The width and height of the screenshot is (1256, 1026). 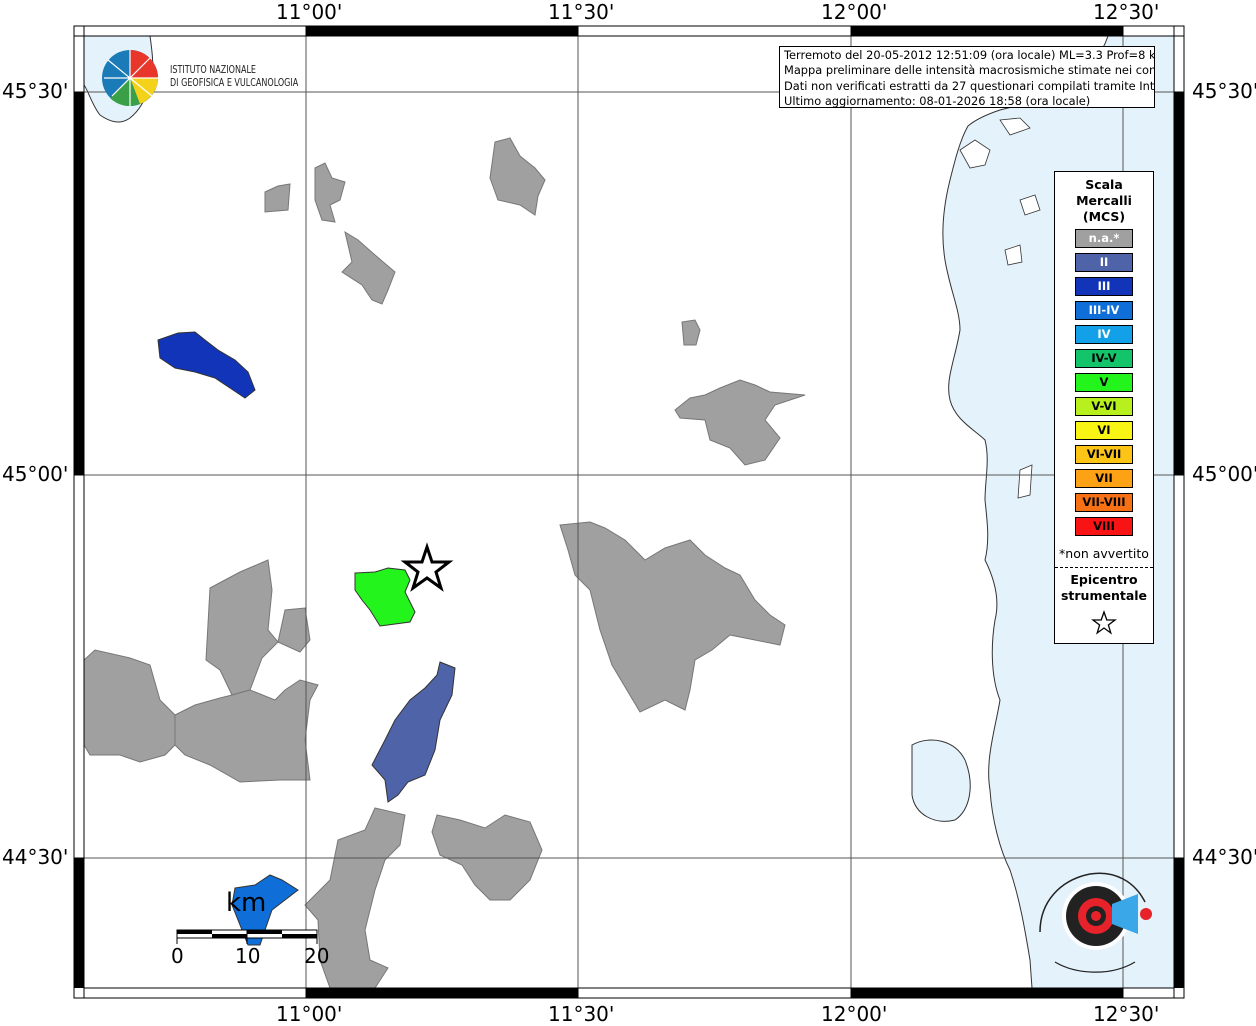 I want to click on legend-item: VII, so click(x=1104, y=478).